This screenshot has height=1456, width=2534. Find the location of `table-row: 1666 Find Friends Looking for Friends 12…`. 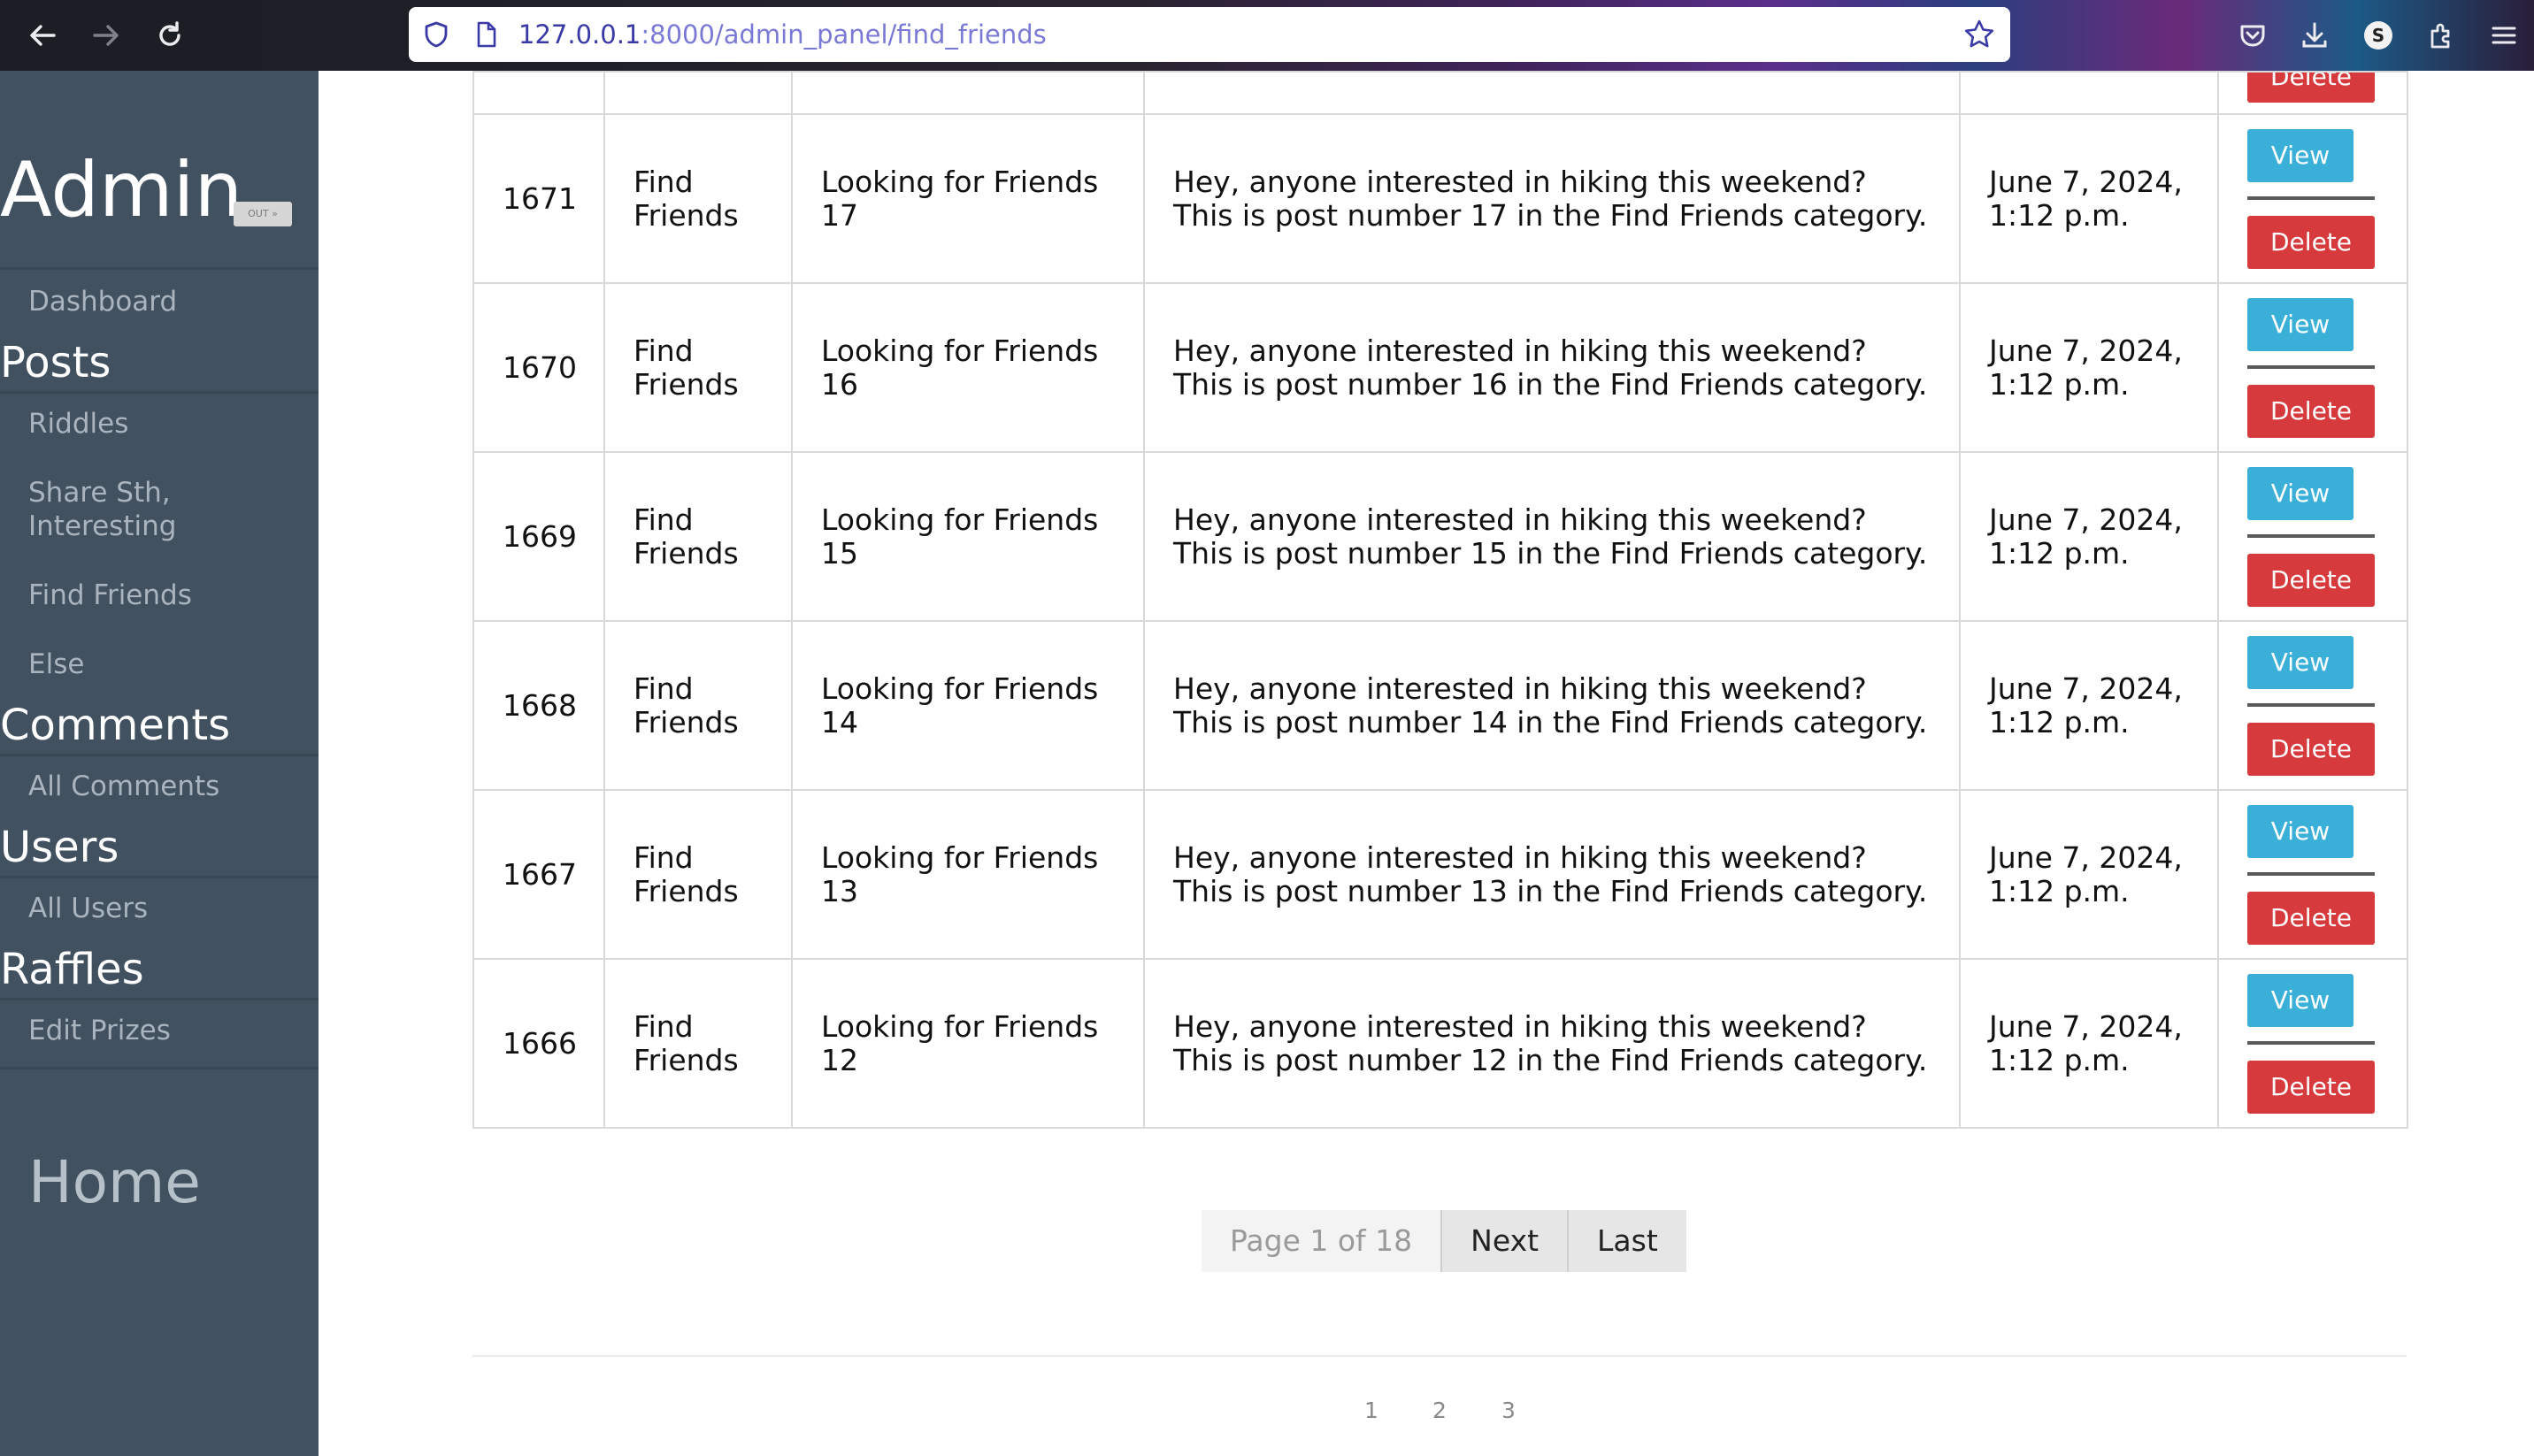

table-row: 1666 Find Friends Looking for Friends 12… is located at coordinates (1440, 1043).